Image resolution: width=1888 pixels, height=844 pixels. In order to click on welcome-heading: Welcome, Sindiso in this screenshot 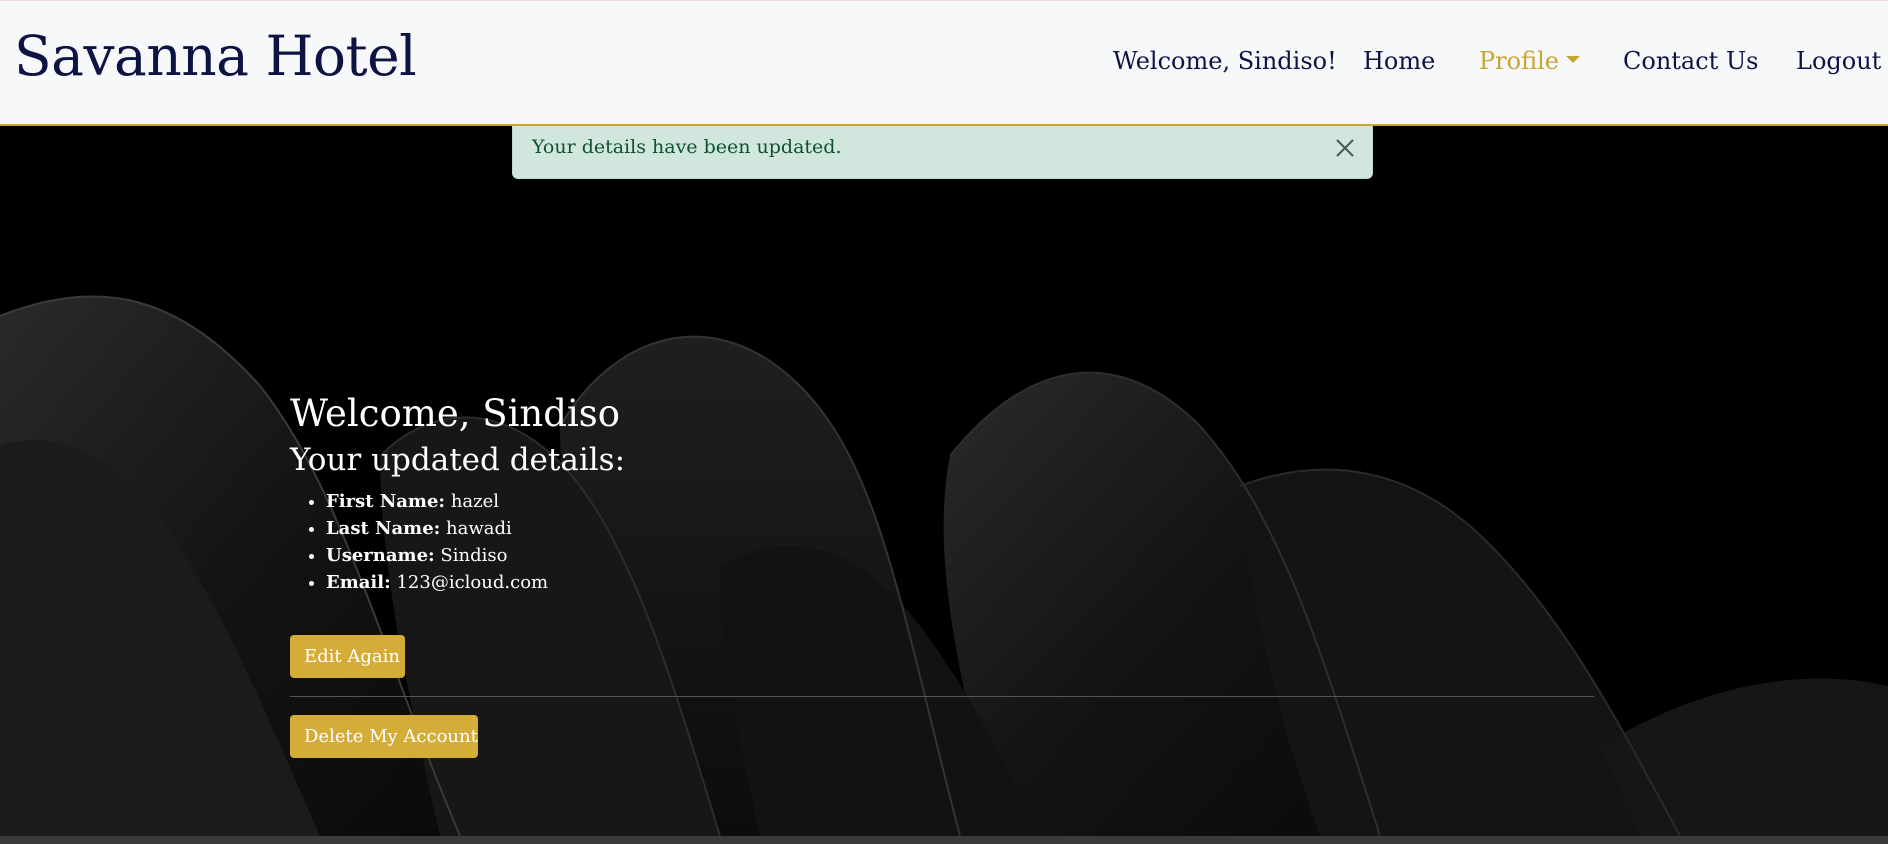, I will do `click(455, 413)`.